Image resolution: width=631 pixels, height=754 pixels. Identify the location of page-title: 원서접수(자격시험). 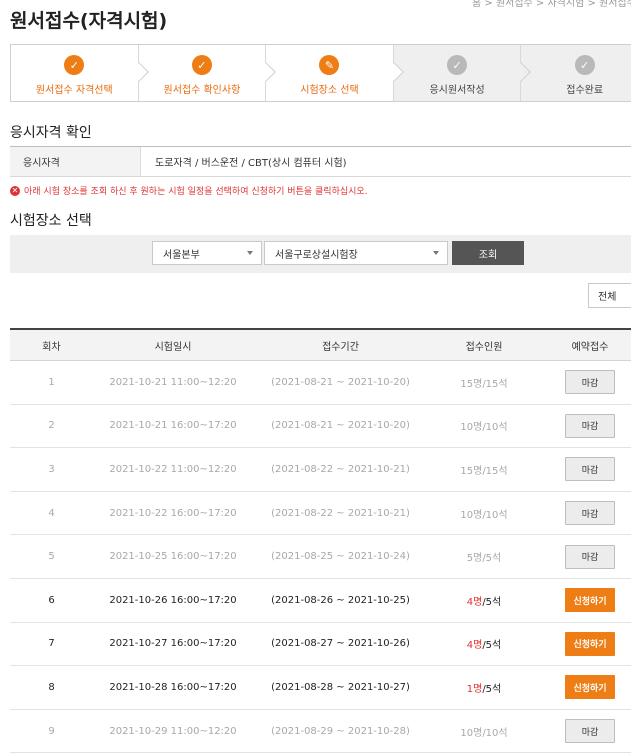
(89, 21).